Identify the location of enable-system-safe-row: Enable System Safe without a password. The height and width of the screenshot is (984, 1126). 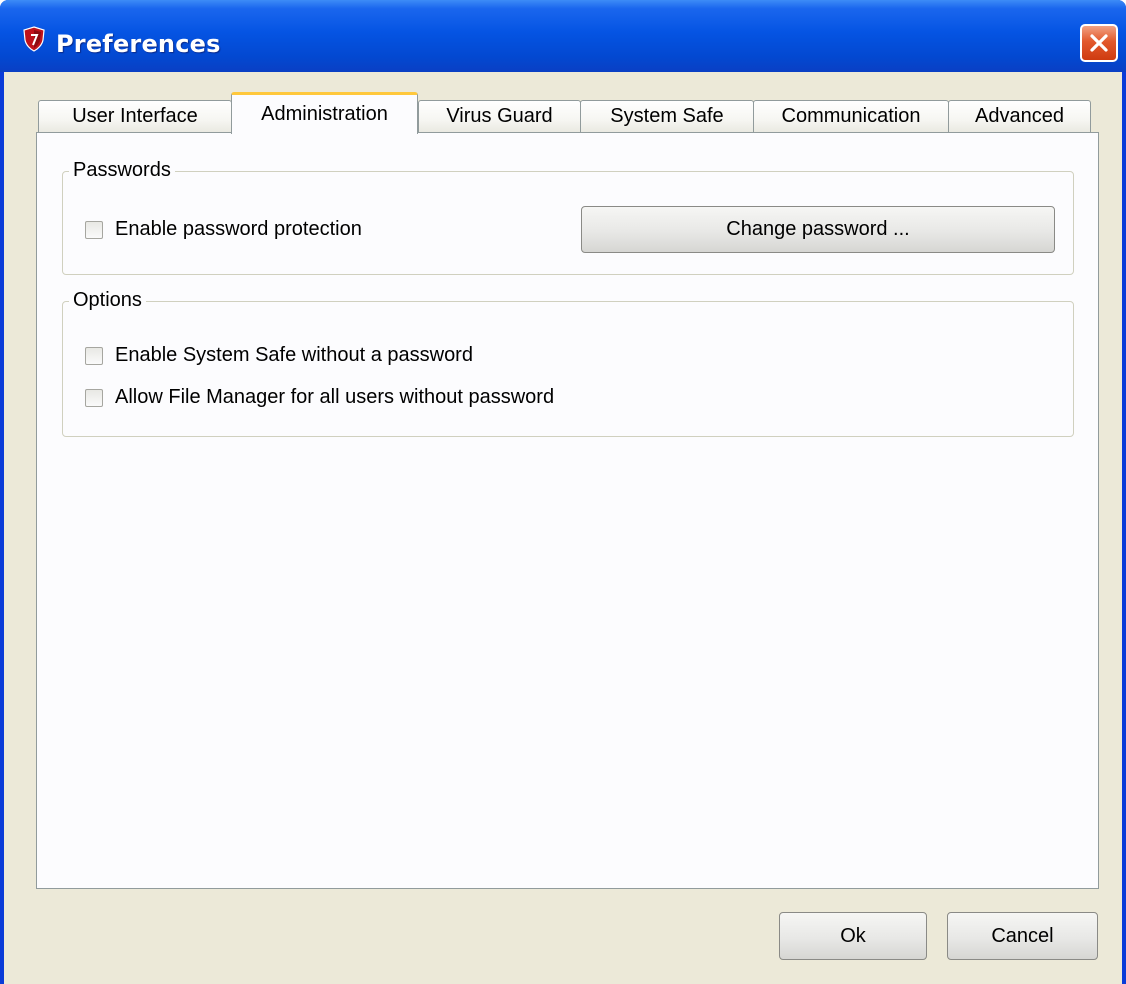
(279, 355).